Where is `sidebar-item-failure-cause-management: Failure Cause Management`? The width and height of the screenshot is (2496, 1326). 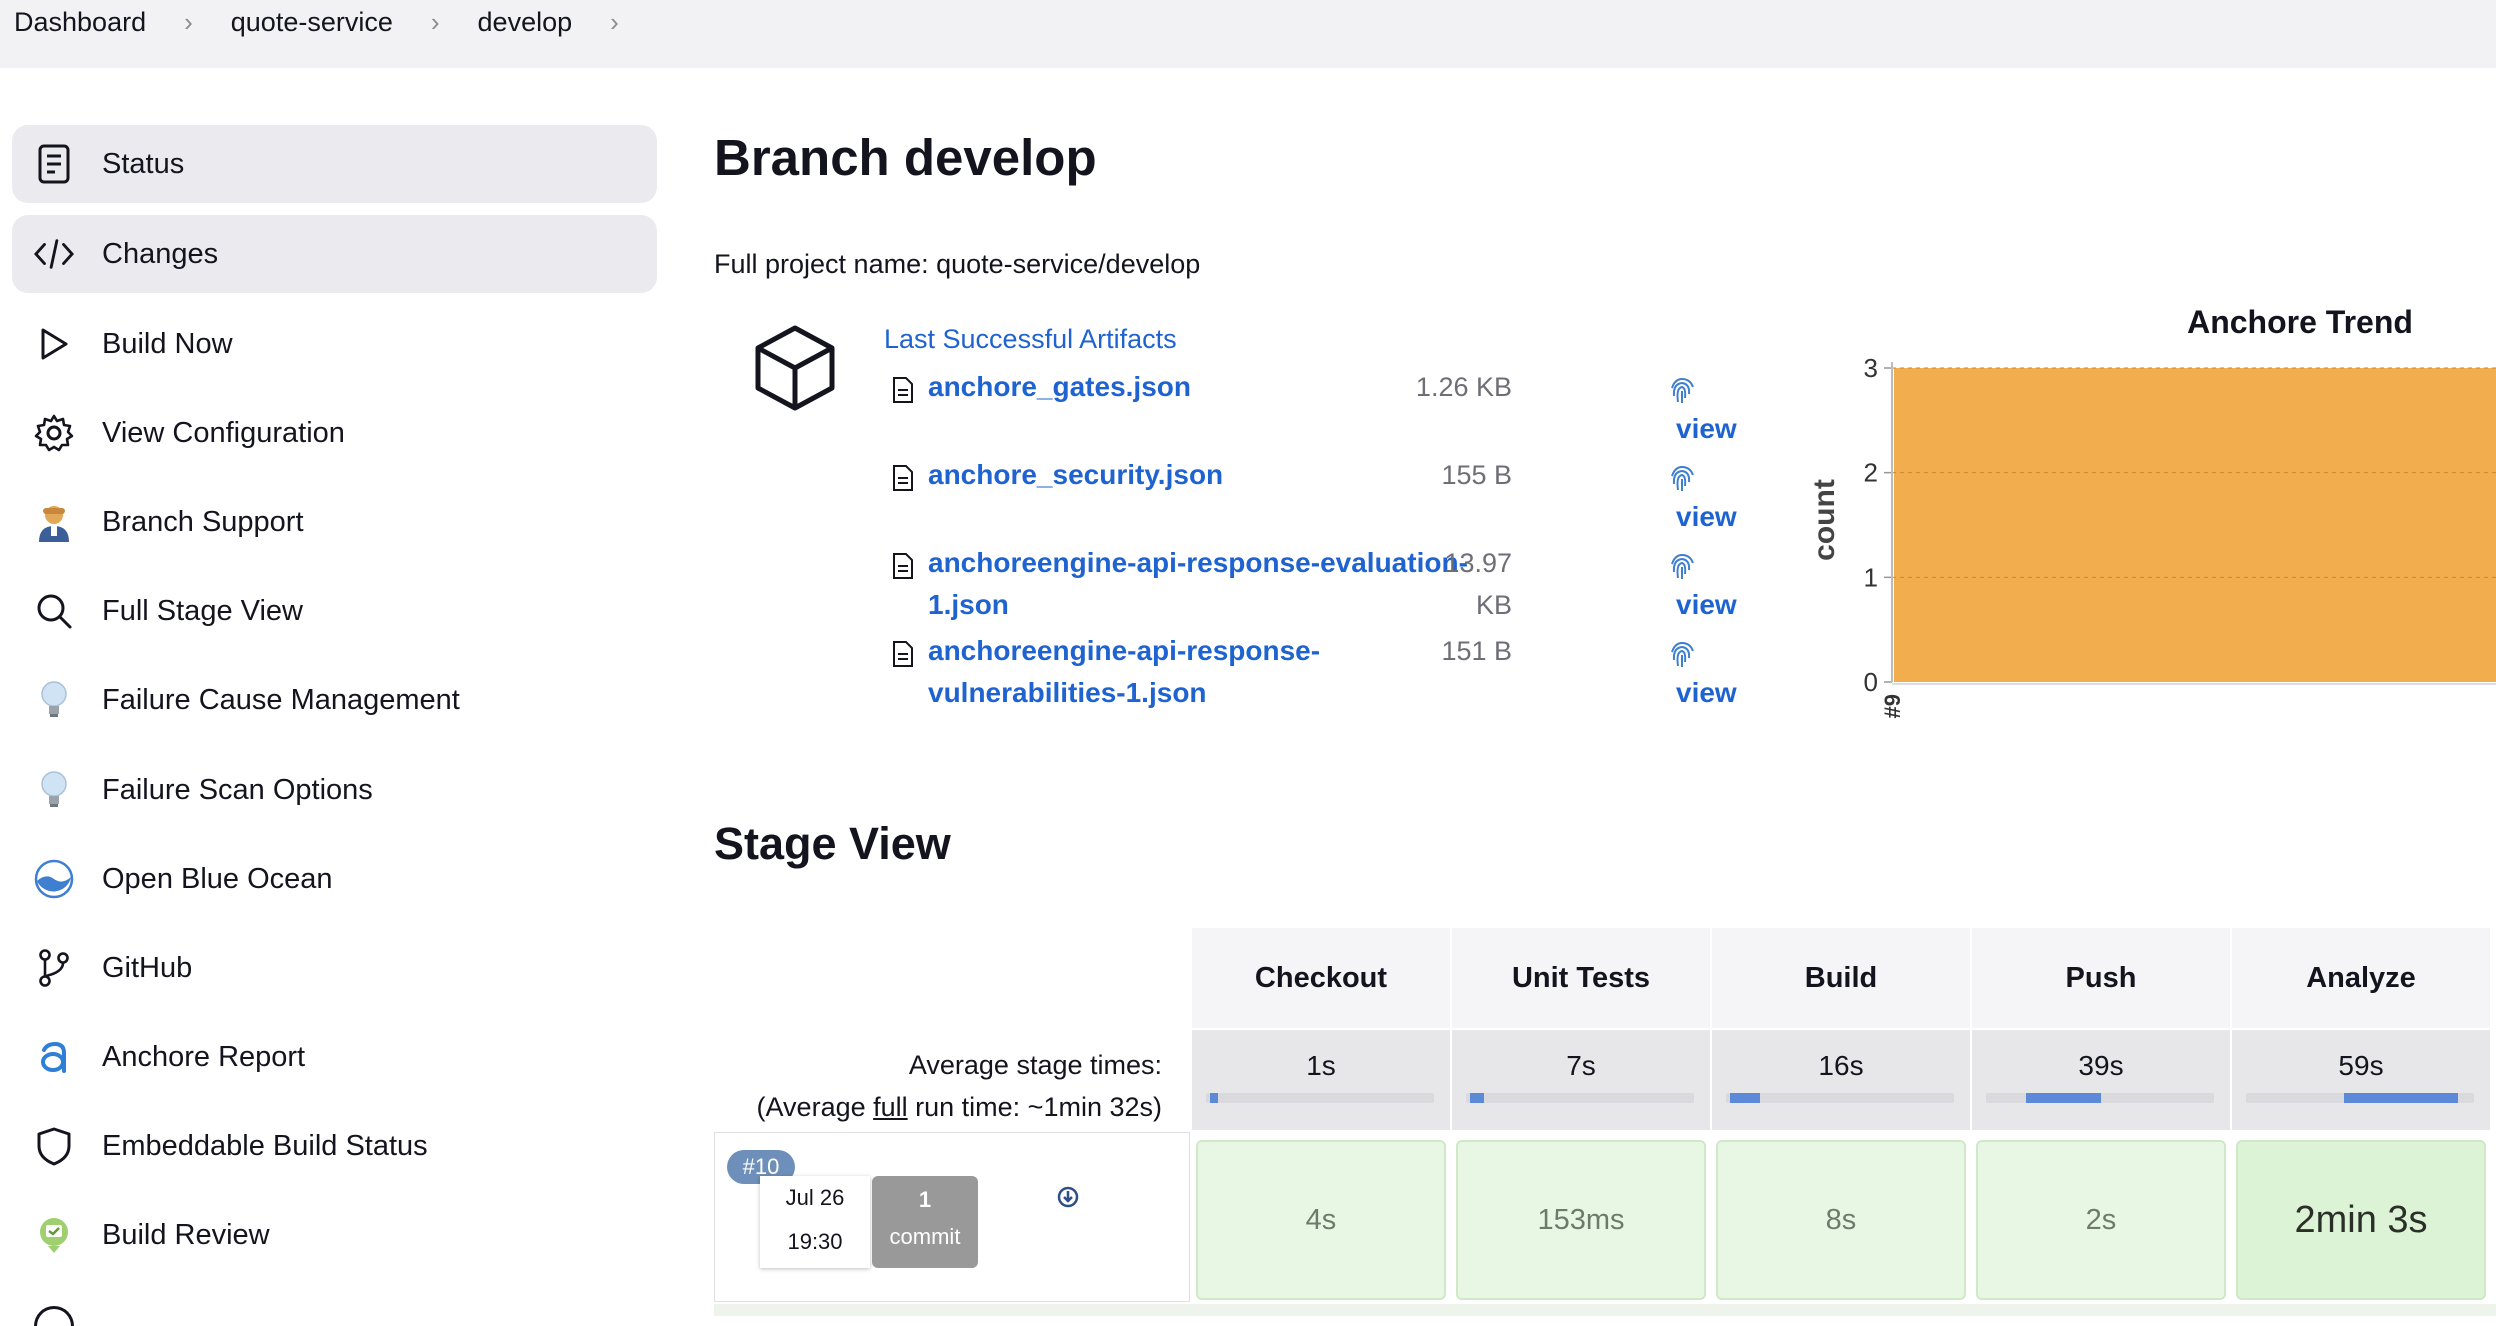
sidebar-item-failure-cause-management: Failure Cause Management is located at coordinates (334, 700).